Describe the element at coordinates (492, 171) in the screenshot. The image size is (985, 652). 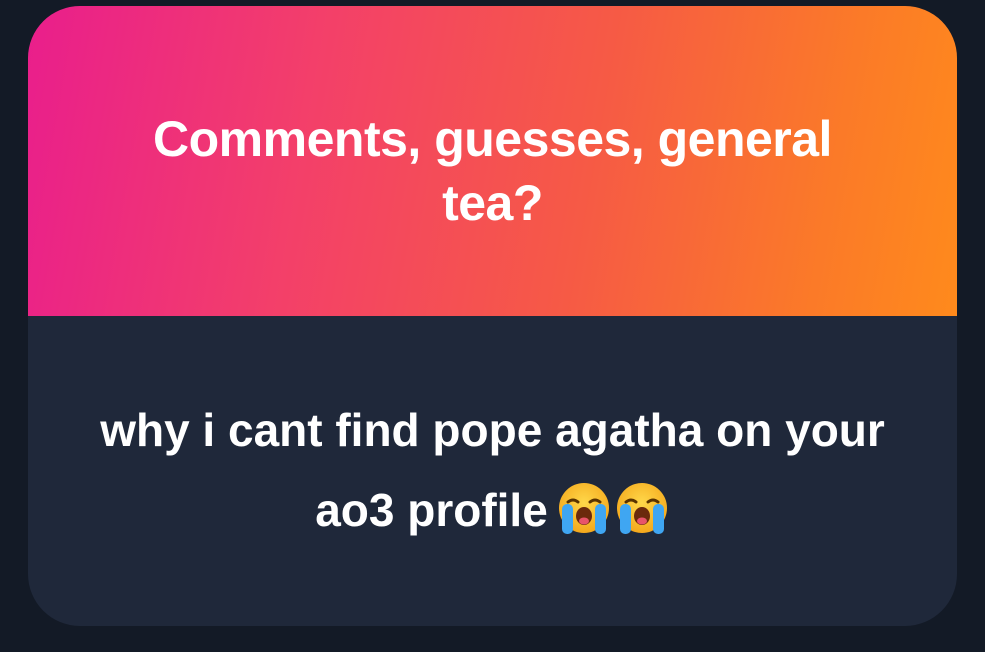
I see `question-prompt: Comments, guesses, general tea?` at that location.